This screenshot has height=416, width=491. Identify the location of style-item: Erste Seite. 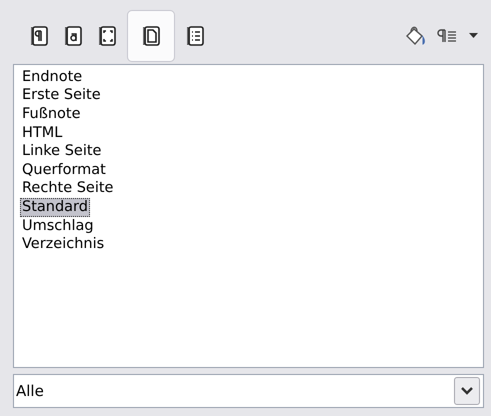
(61, 96).